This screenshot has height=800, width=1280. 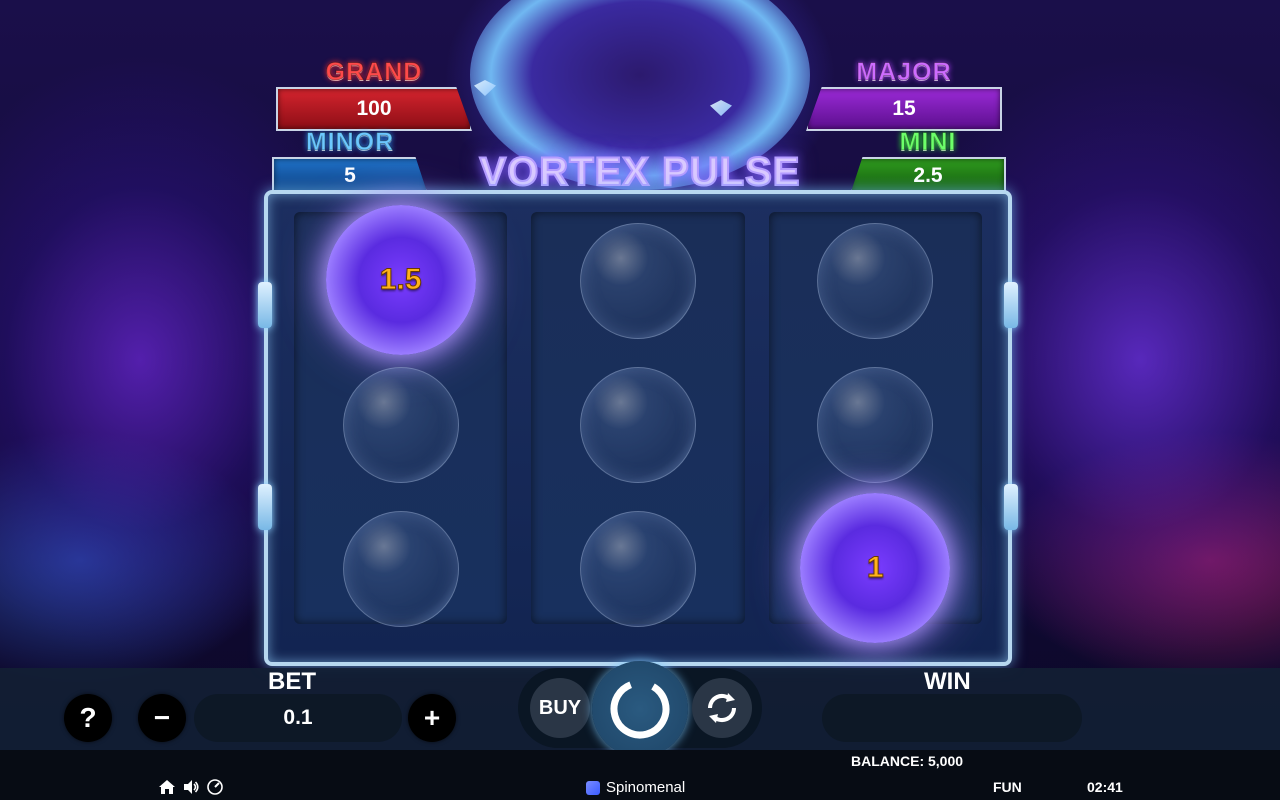 What do you see at coordinates (928, 161) in the screenshot?
I see `jackpot-mini: MINI 2.5` at bounding box center [928, 161].